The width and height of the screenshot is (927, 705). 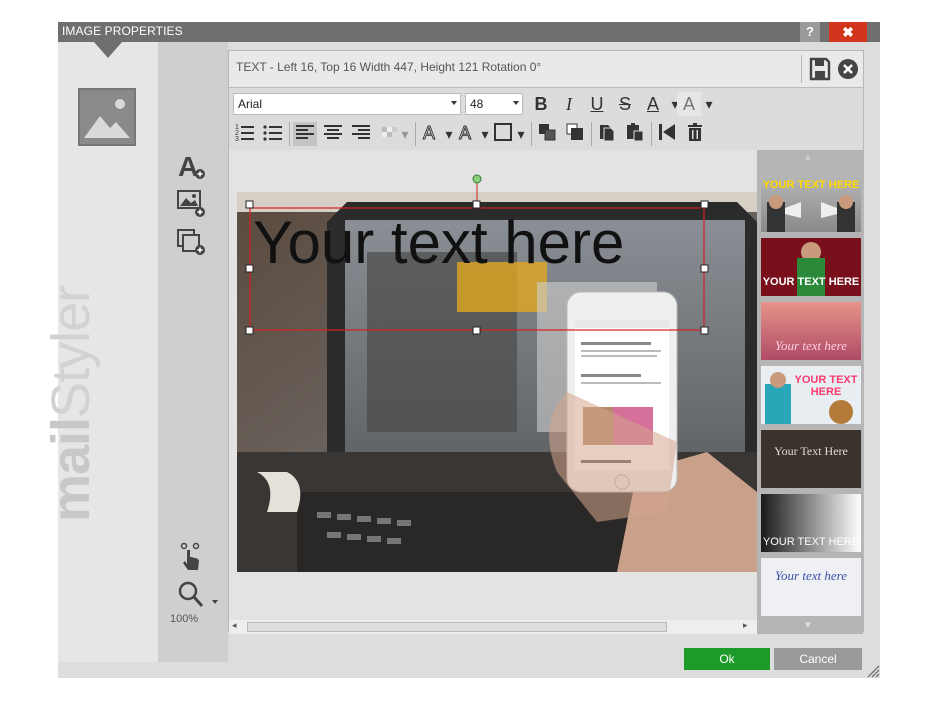 I want to click on font-color-button: A, so click(x=653, y=104).